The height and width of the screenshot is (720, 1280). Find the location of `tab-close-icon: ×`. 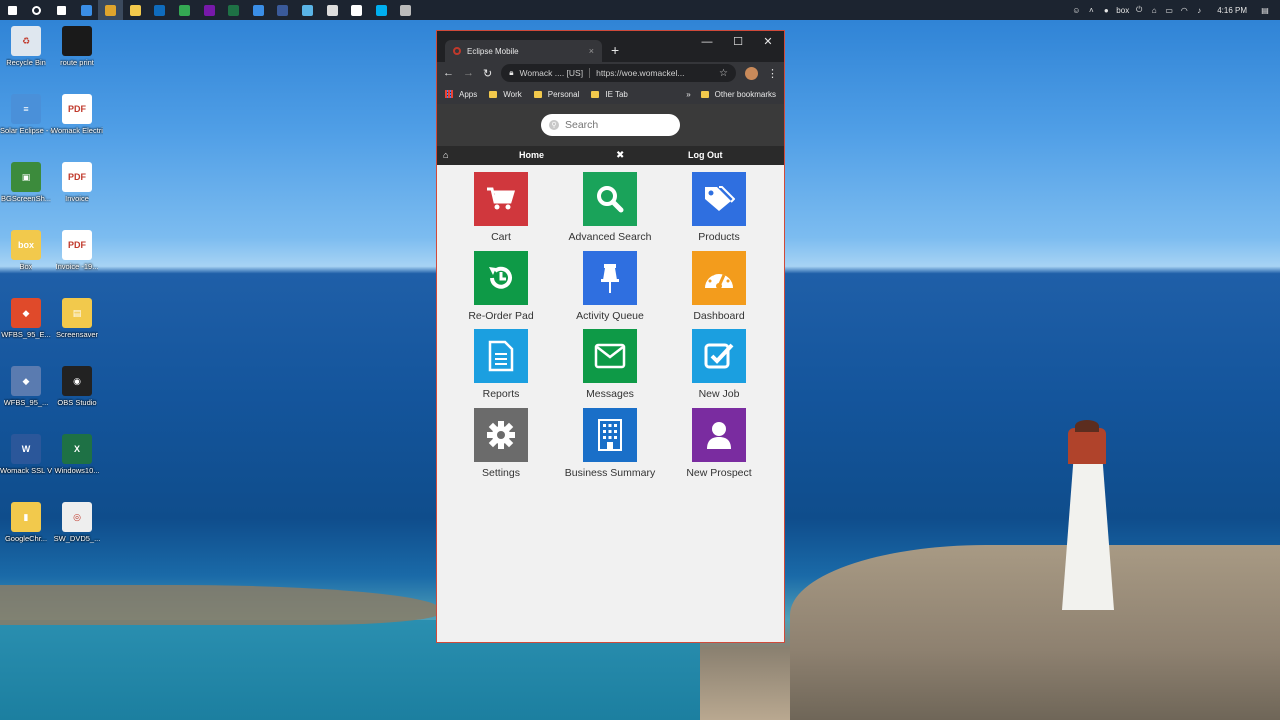

tab-close-icon: × is located at coordinates (591, 51).